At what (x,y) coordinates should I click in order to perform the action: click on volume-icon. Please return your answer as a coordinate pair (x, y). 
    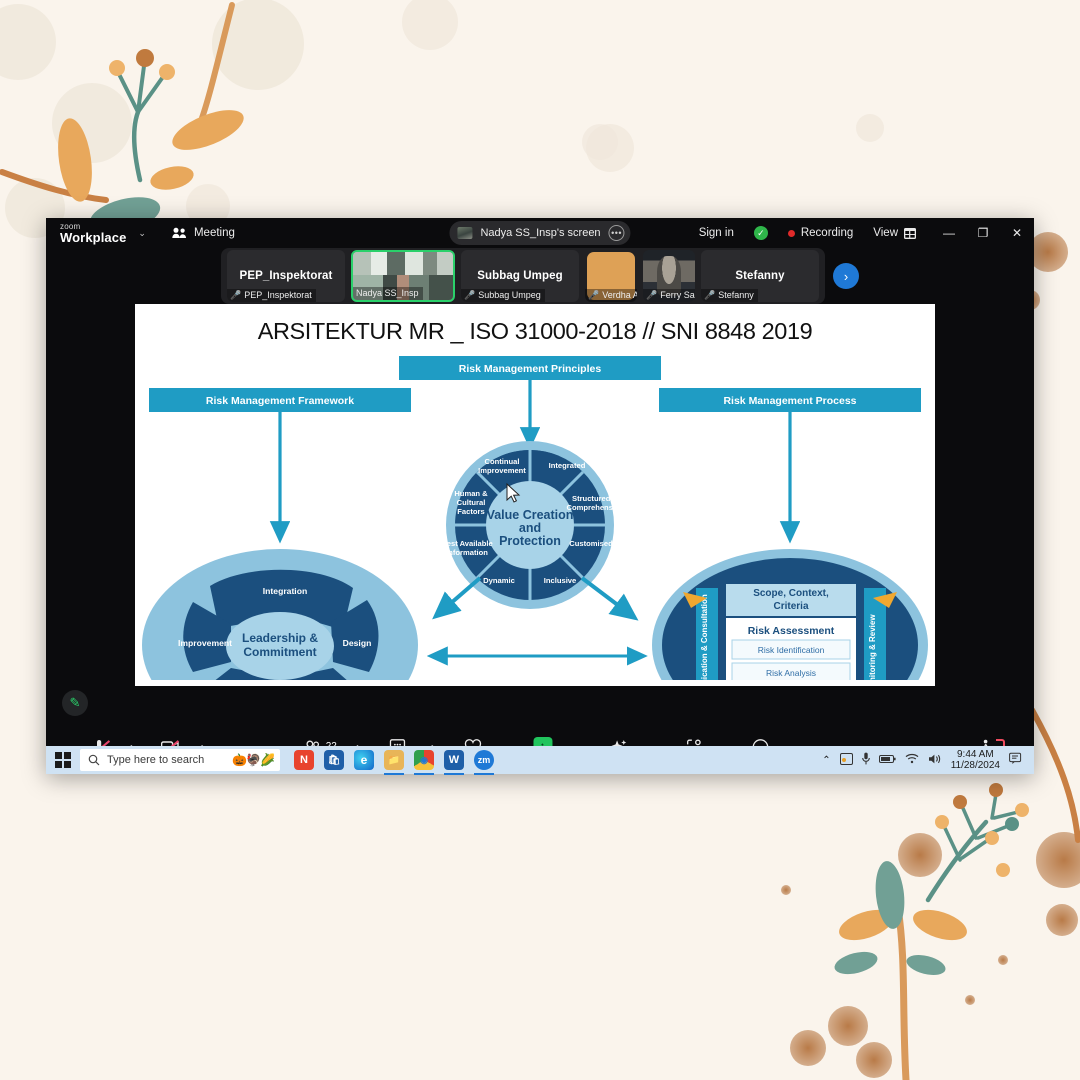
    Looking at the image, I should click on (935, 760).